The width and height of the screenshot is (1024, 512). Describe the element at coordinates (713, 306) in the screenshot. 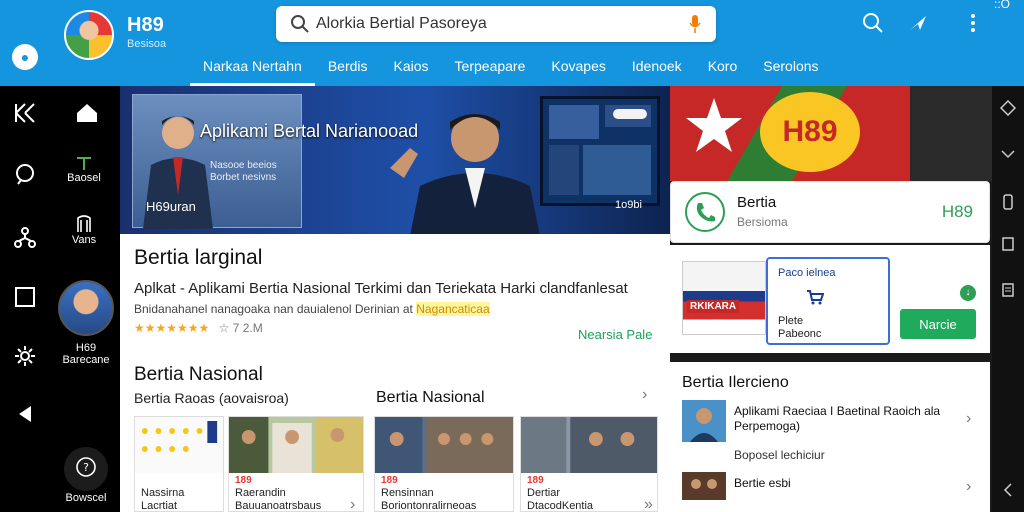

I see `promo-image-label: RKIKARA` at that location.